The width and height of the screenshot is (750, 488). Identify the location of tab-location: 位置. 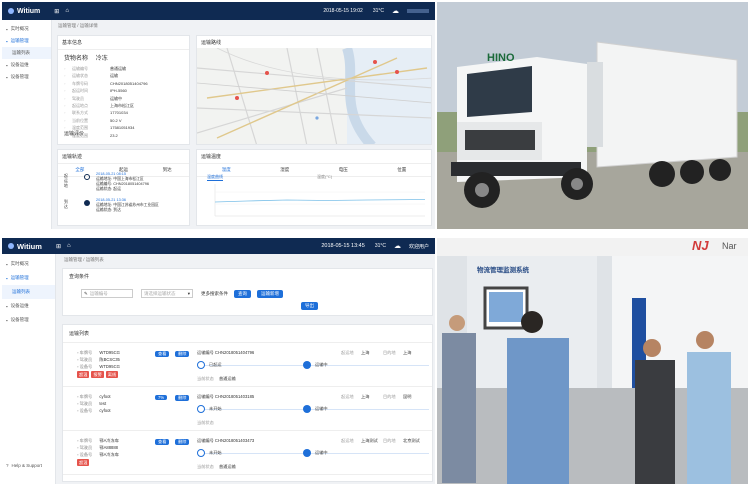
(401, 170).